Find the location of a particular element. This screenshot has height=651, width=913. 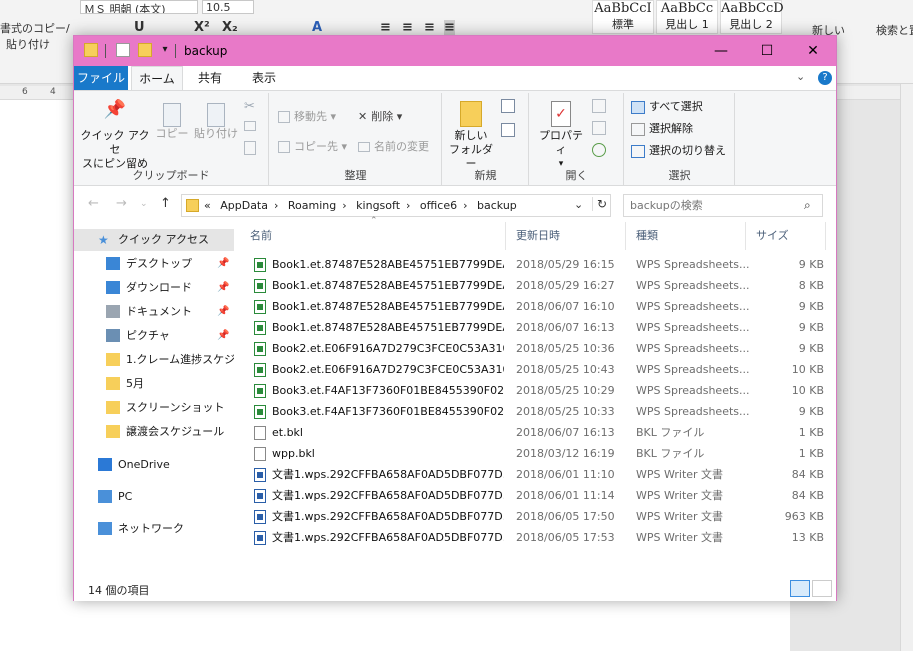

nav-item: PC is located at coordinates (154, 497).